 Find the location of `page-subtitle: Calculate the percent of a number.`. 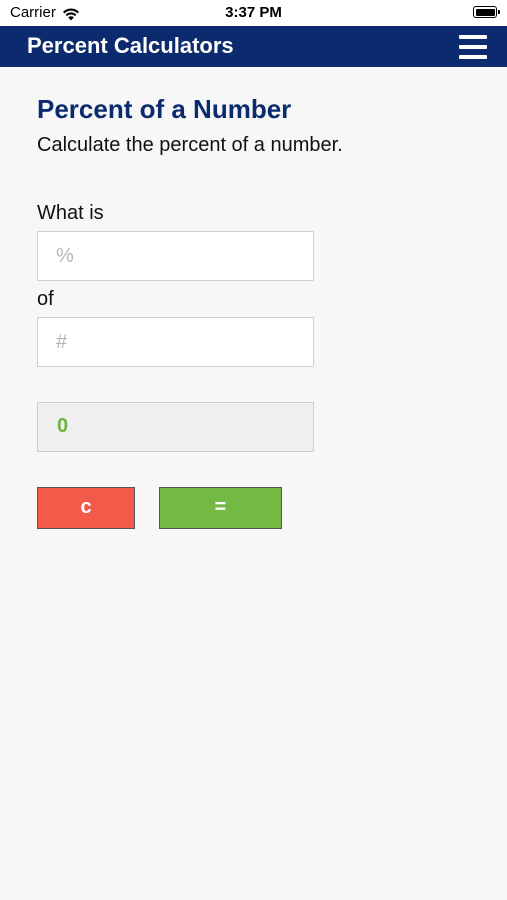

page-subtitle: Calculate the percent of a number. is located at coordinates (190, 145).